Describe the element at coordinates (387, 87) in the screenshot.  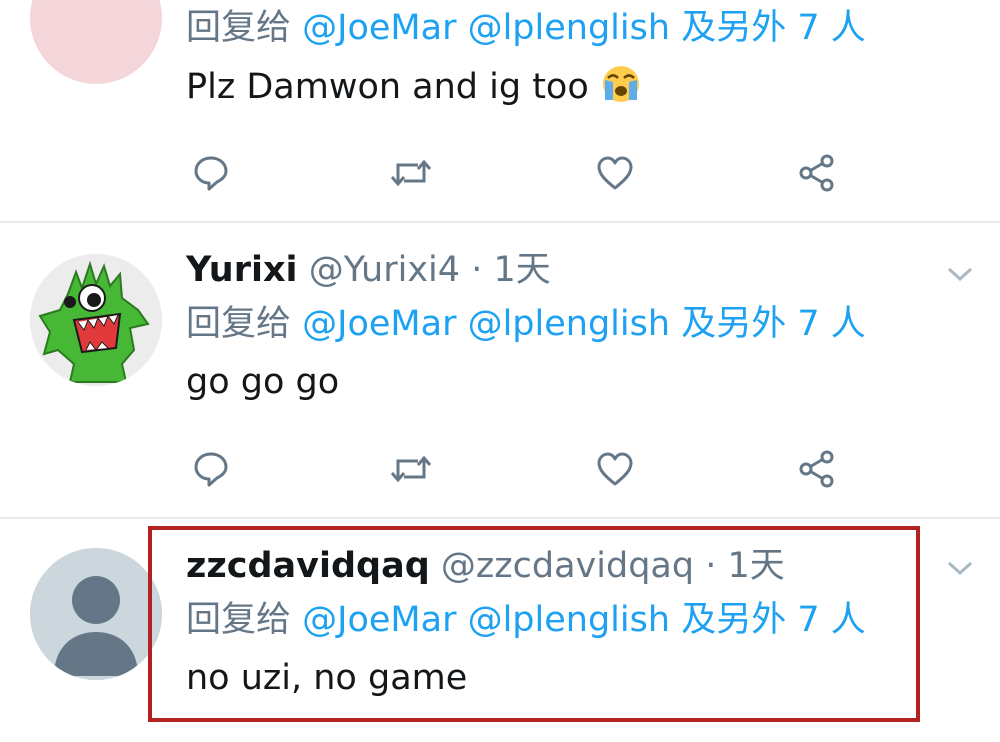
I see `tweet-text-body: Plz Damwon and ig too` at that location.